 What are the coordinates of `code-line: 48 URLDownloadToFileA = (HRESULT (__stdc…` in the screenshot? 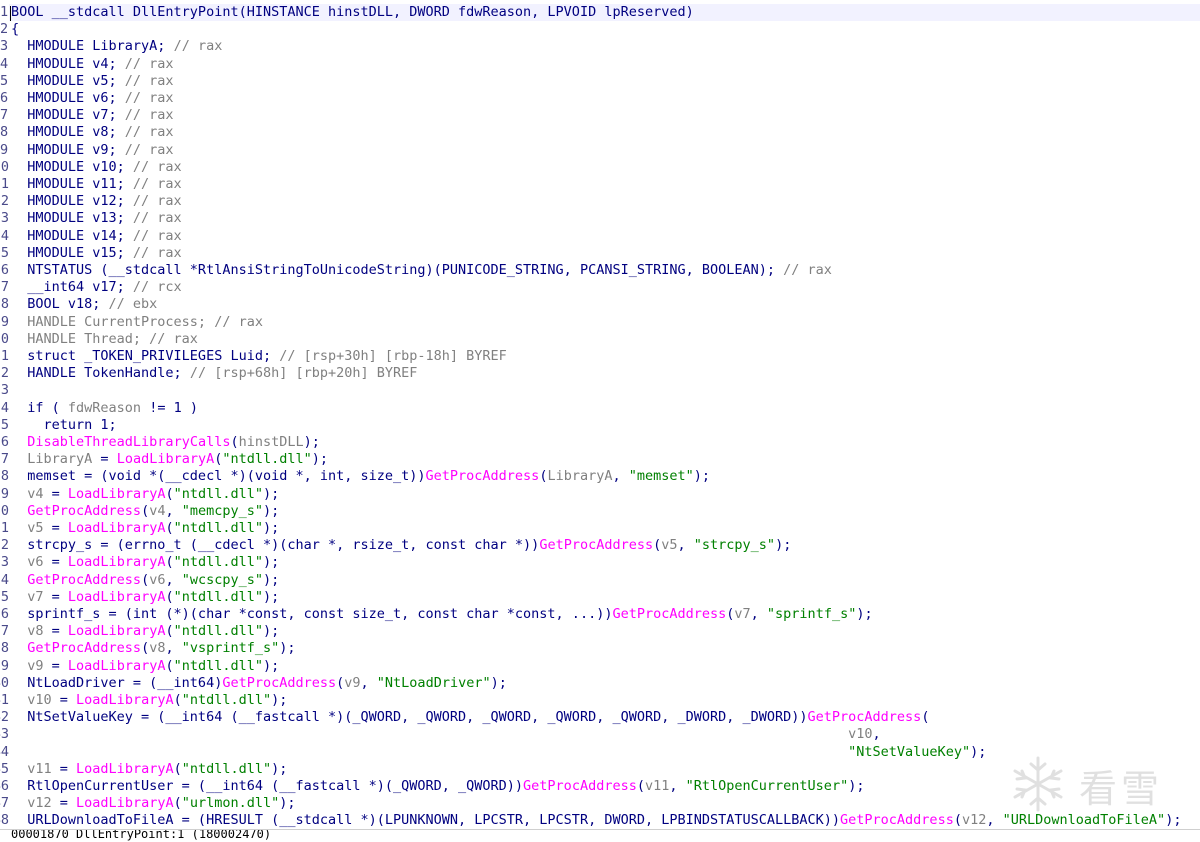 It's located at (600, 820).